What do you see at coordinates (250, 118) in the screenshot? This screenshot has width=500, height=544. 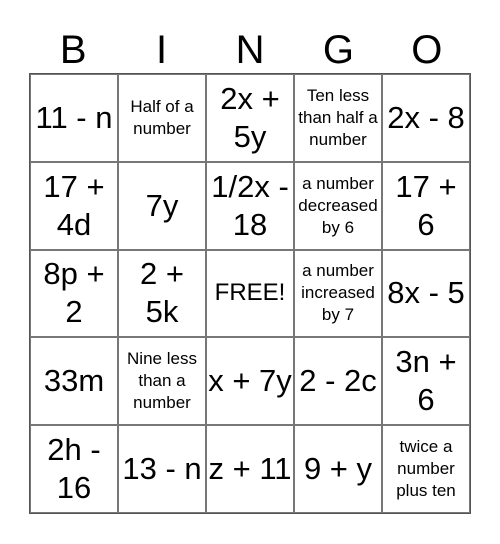 I see `bingo-cell: 2x + 5y` at bounding box center [250, 118].